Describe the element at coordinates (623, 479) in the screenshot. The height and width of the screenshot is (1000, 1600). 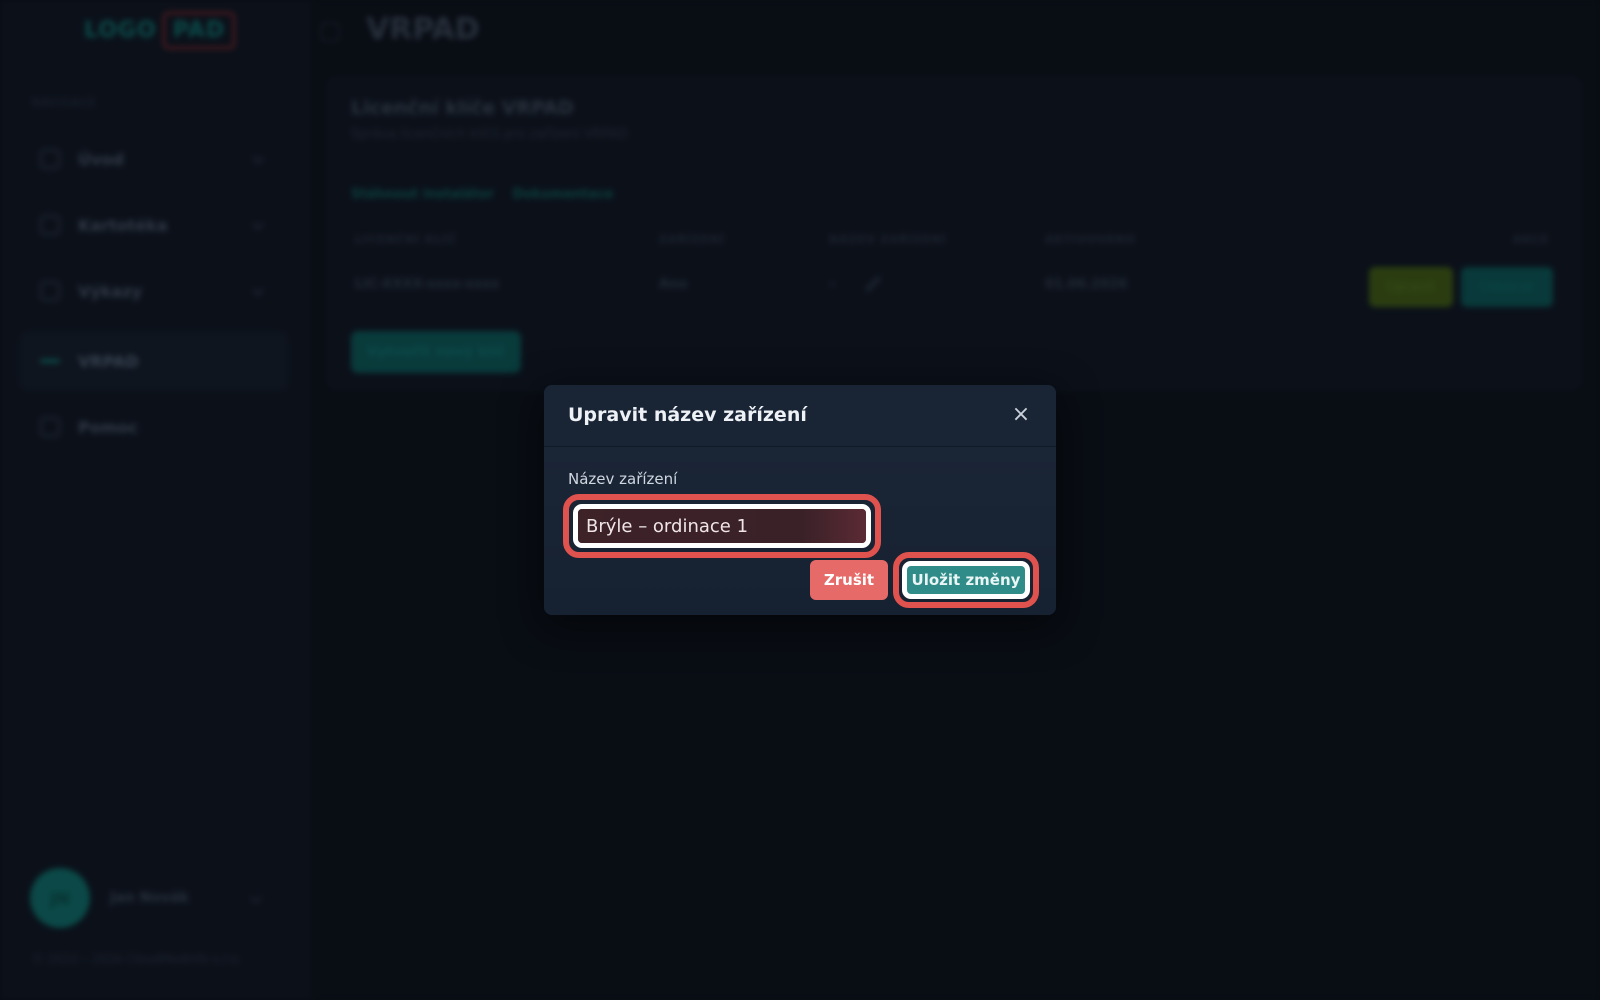
I see `device-name-label: Název zařízení` at that location.